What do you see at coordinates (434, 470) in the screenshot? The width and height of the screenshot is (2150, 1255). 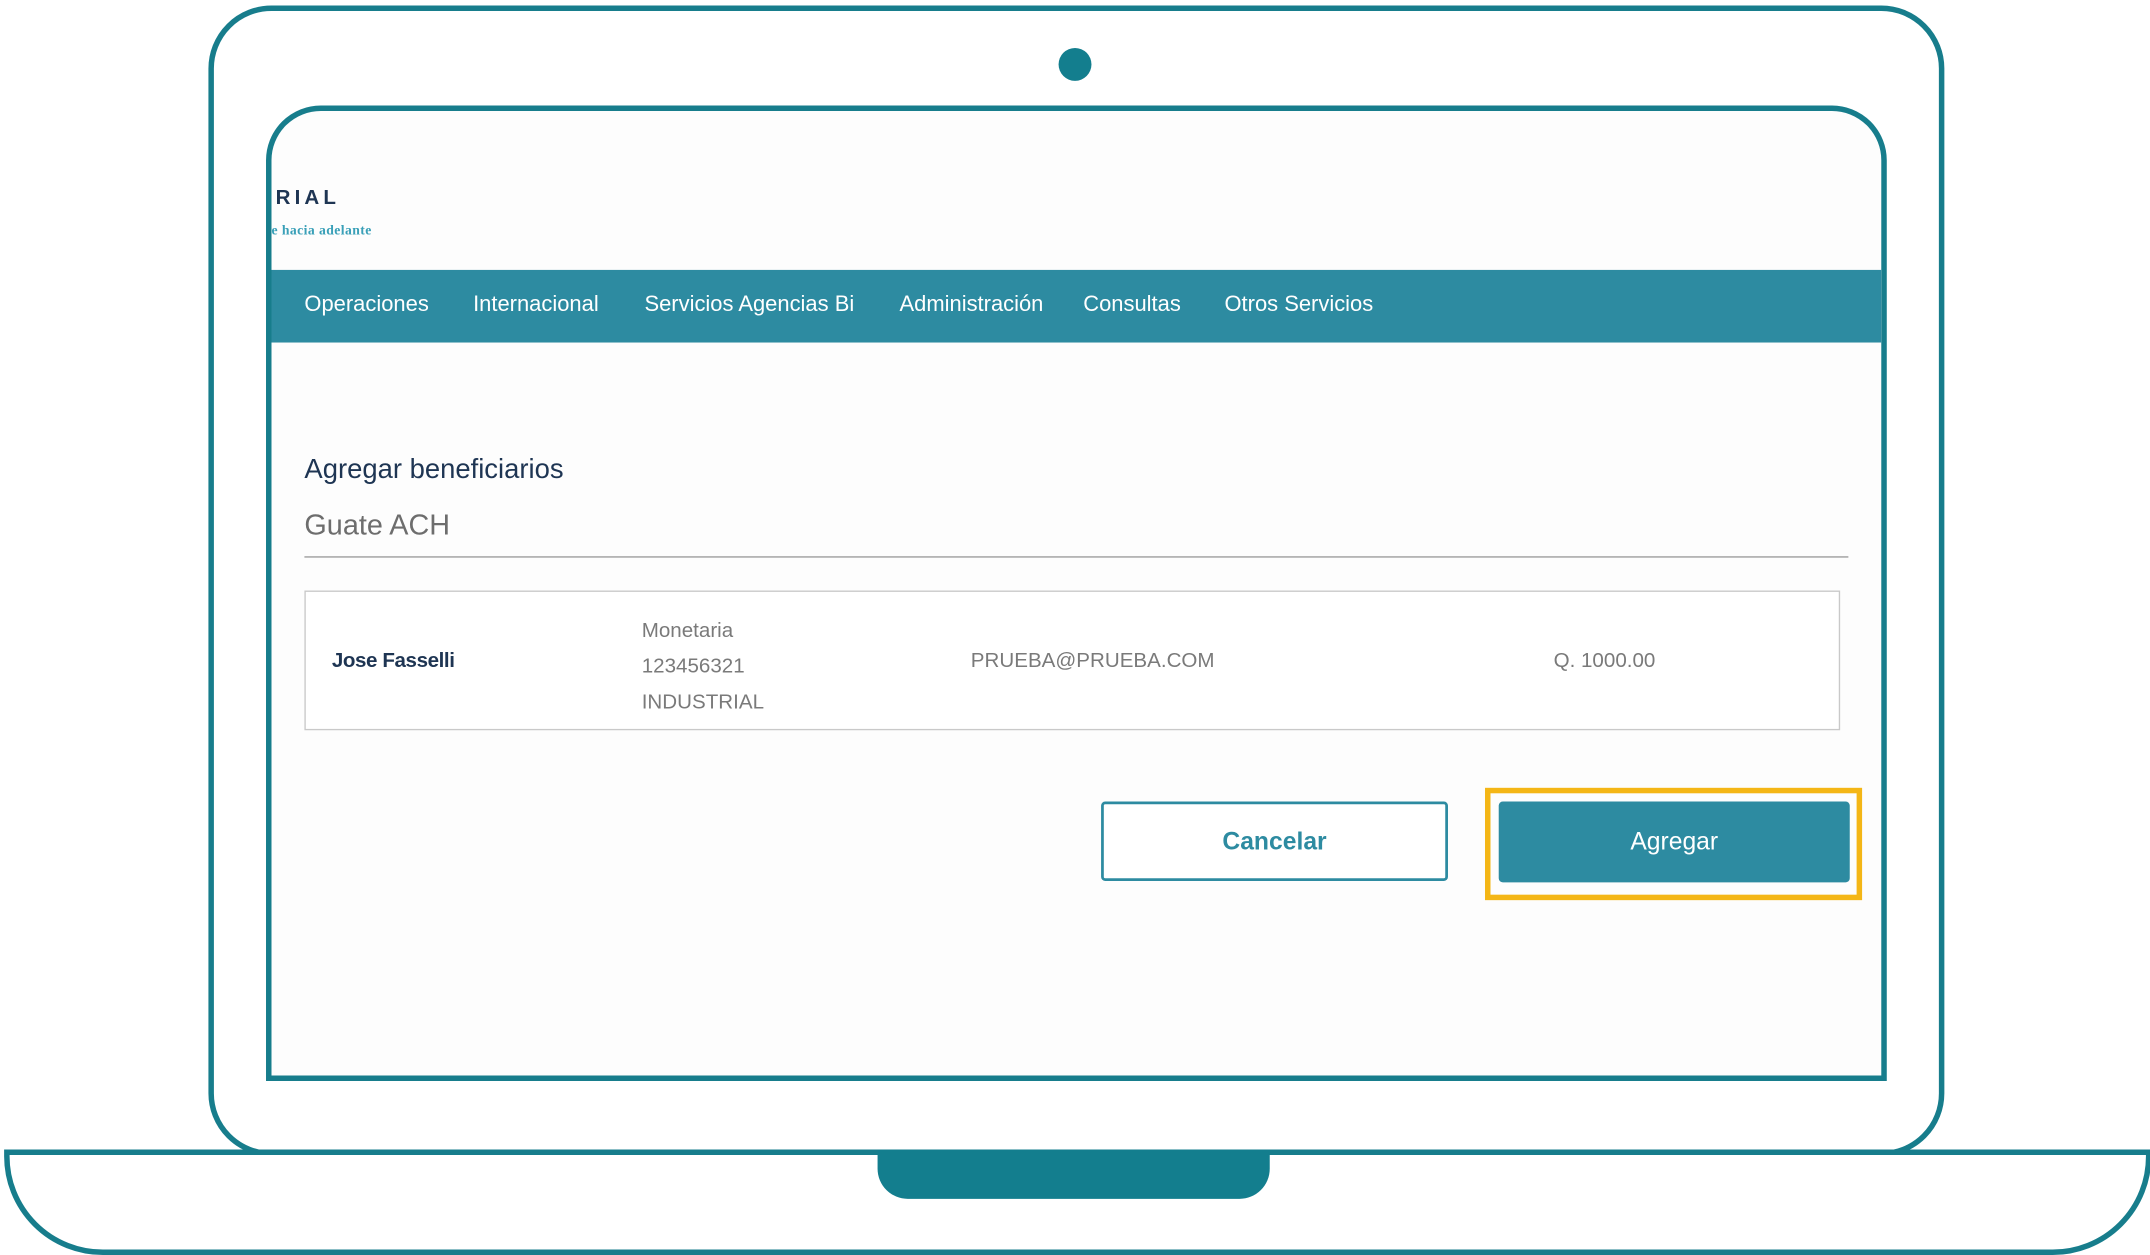 I see `page-title: Agregar beneficiarios` at bounding box center [434, 470].